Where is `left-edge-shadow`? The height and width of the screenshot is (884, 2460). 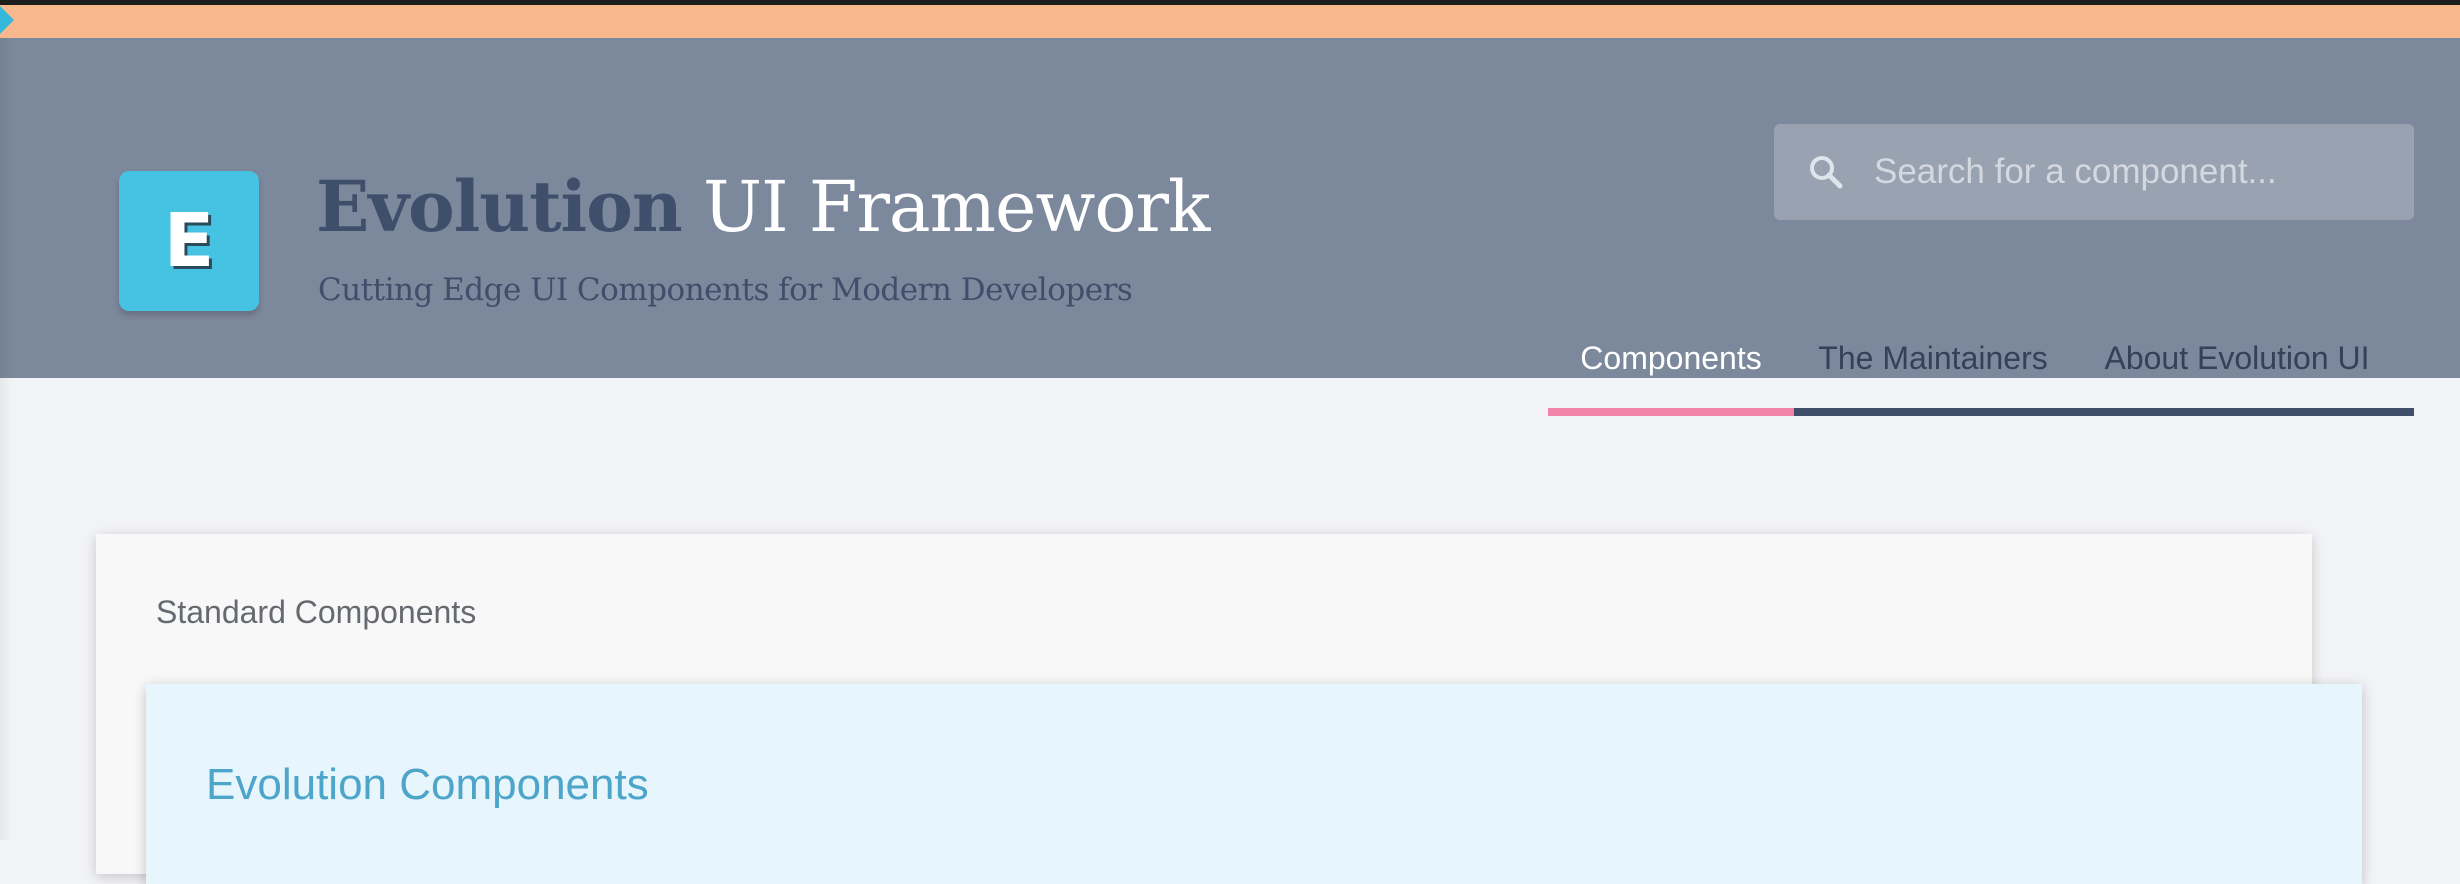 left-edge-shadow is located at coordinates (6, 439).